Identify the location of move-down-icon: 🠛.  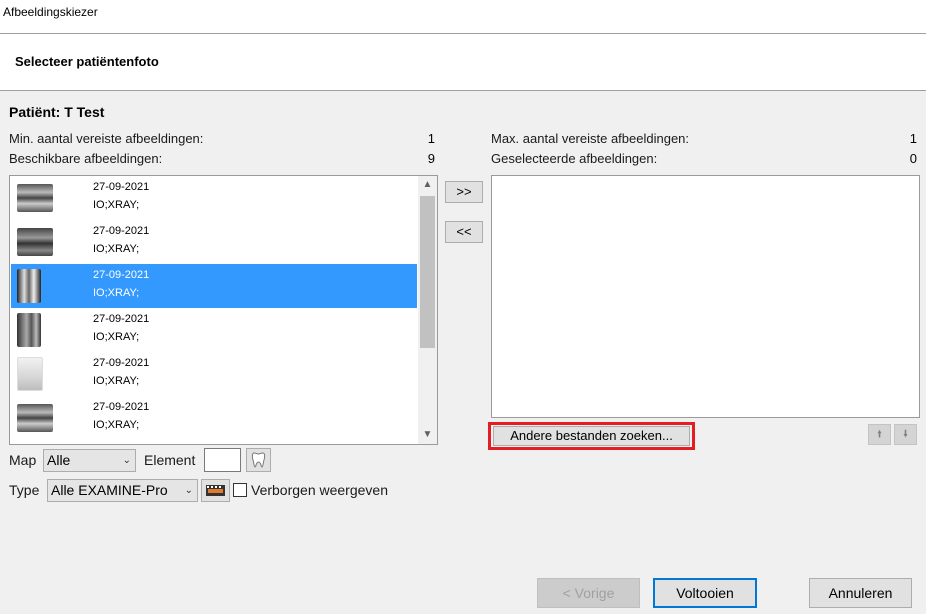
(905, 434).